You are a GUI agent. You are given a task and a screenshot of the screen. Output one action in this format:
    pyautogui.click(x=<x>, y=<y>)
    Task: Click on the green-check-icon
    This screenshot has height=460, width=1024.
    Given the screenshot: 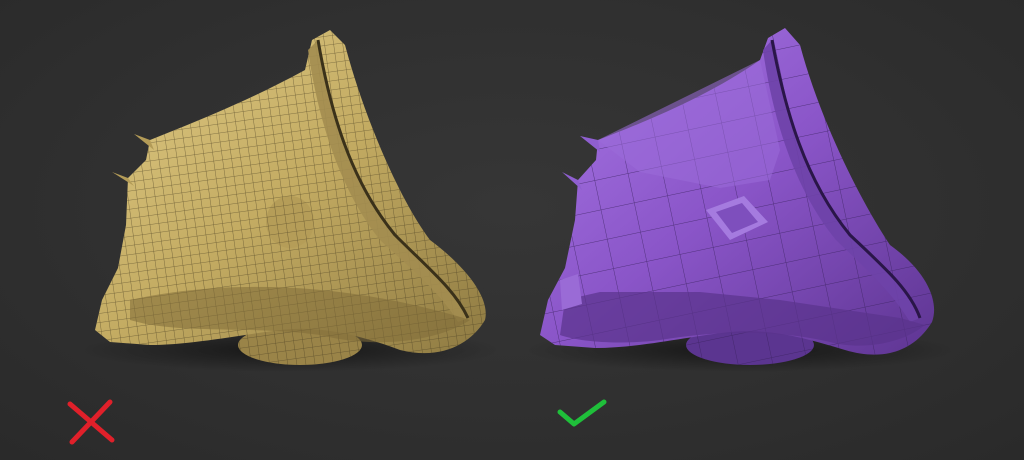 What is the action you would take?
    pyautogui.click(x=582, y=413)
    